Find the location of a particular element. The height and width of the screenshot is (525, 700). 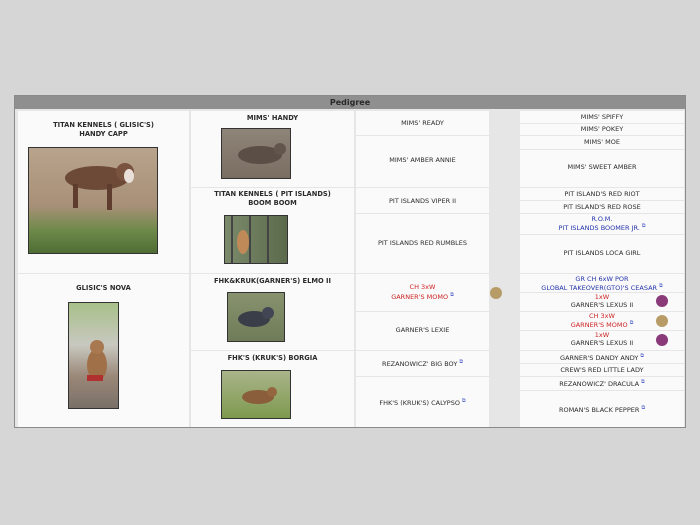

gen3-g-cell: REZANOWICZ' BIG BOY ⧉ is located at coordinates (422, 363).